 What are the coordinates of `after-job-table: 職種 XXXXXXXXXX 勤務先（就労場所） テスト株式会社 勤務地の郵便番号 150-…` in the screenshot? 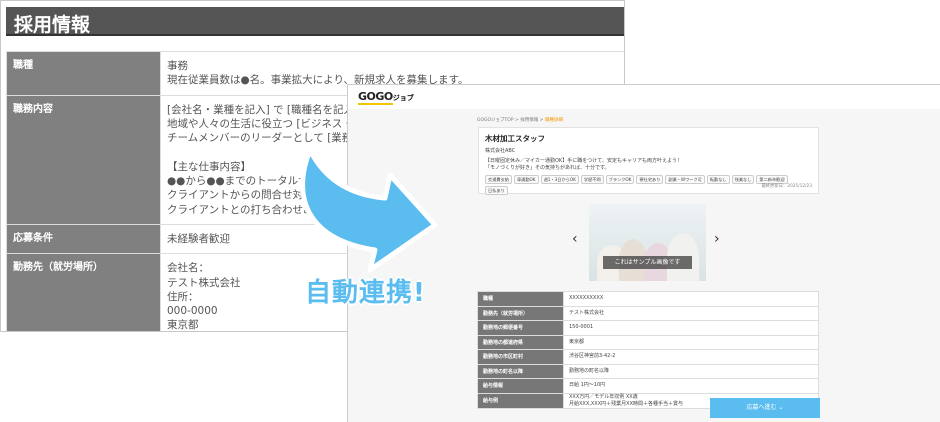 It's located at (648, 350).